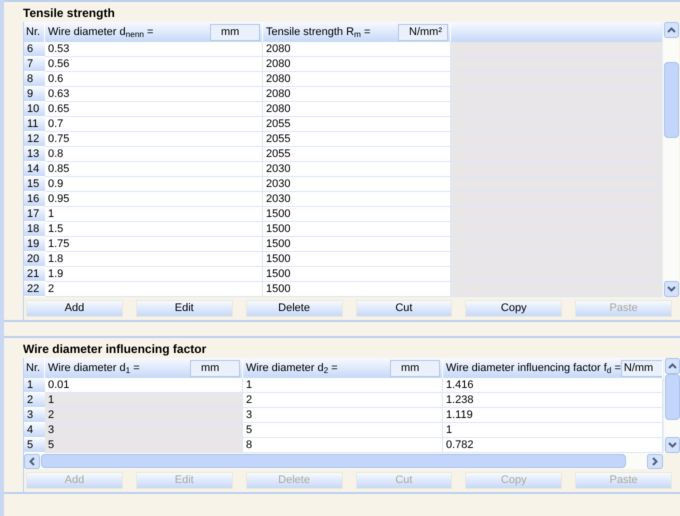 This screenshot has height=516, width=680. I want to click on toolbar-button: Cut, so click(404, 308).